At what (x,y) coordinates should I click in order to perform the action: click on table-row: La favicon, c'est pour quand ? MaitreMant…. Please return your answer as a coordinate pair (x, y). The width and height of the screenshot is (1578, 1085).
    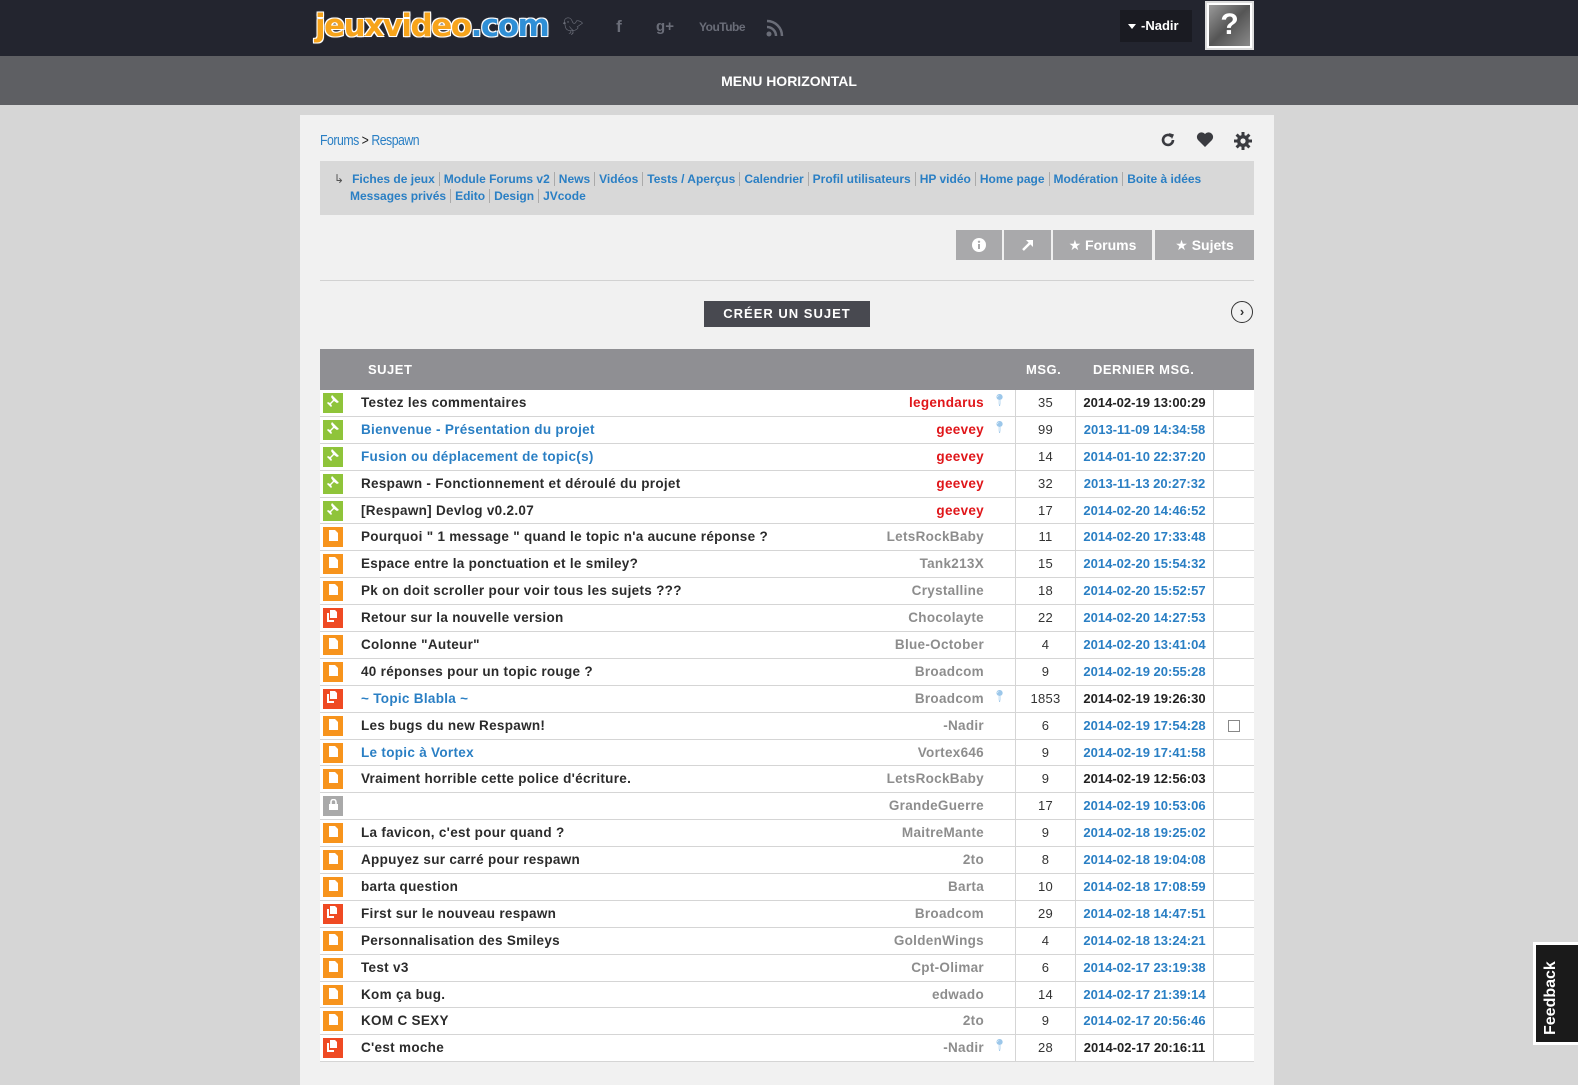
    Looking at the image, I should click on (787, 834).